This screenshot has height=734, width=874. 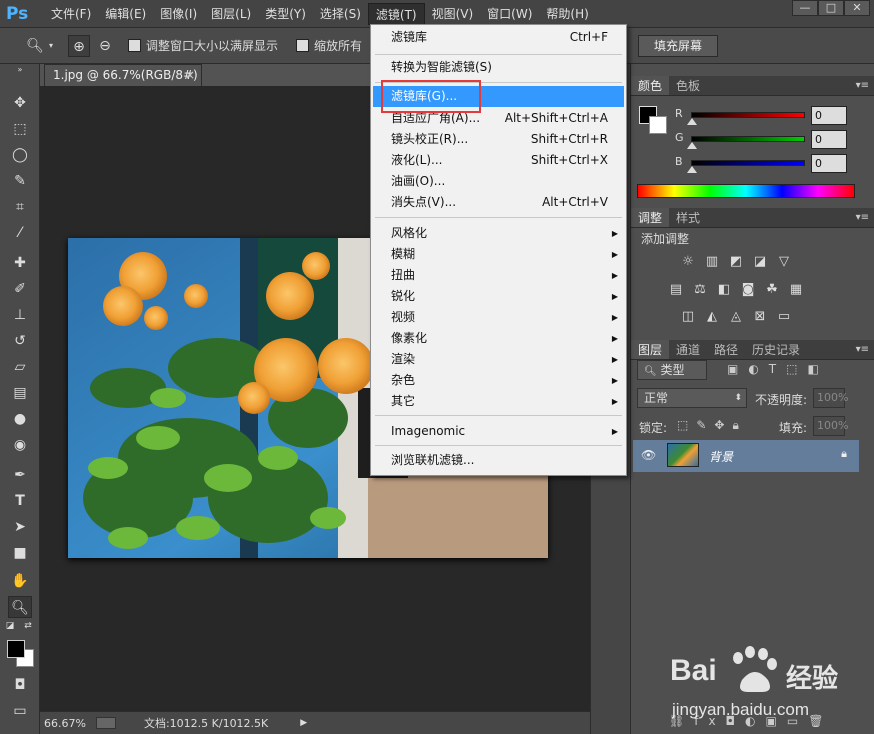 I want to click on menu-item-imagenomic: Imagenomic ▶, so click(x=498, y=431).